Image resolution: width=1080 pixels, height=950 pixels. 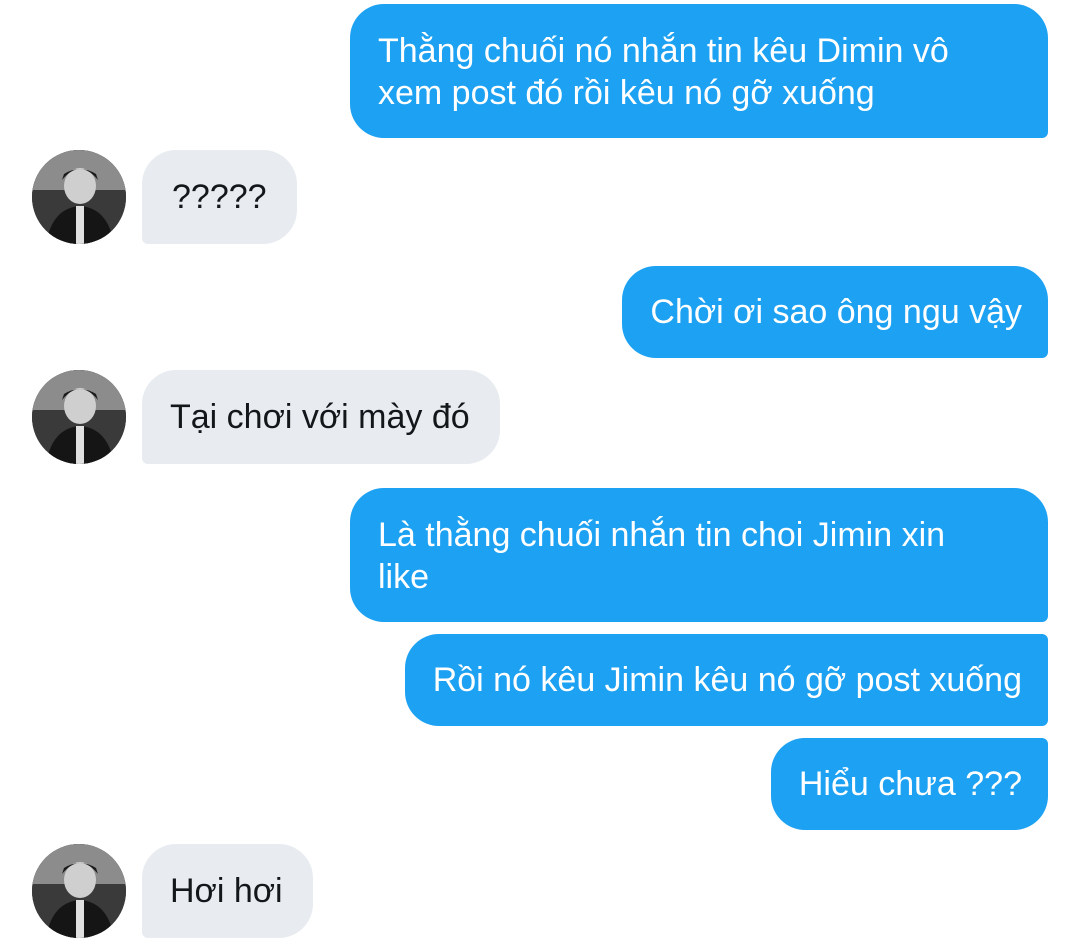 What do you see at coordinates (321, 417) in the screenshot?
I see `received-message-bubble: Tại chơi với mày đó` at bounding box center [321, 417].